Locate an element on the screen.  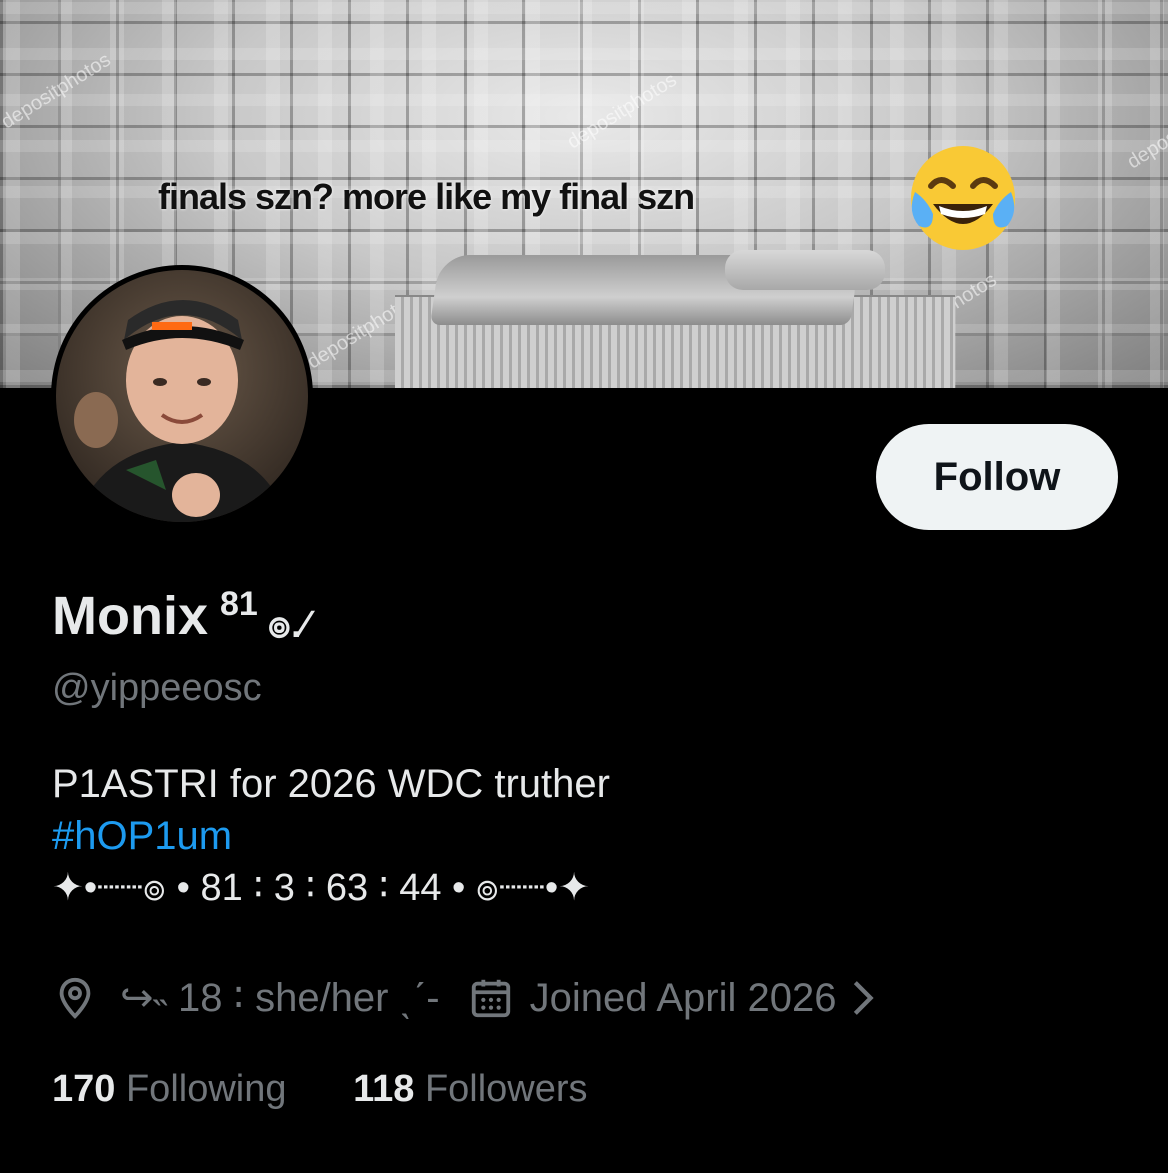
location-text: ↪˵ 18 ∶ she/her ˎˊ- is located at coordinates (280, 998).